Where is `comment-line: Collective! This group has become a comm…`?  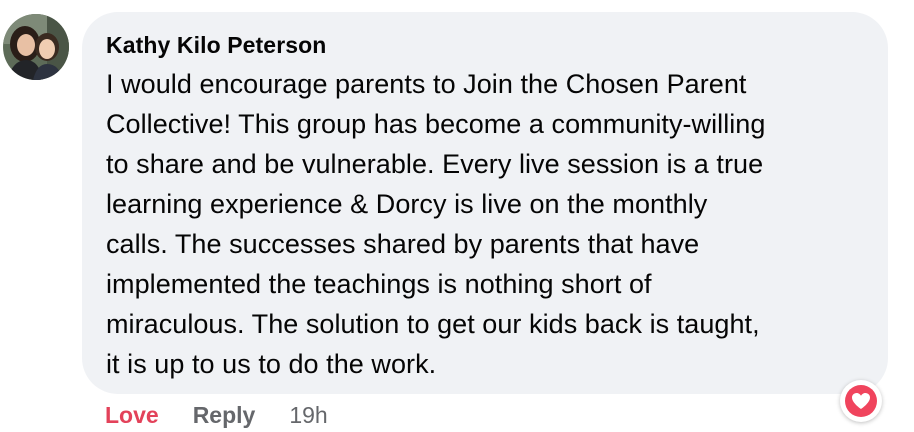 comment-line: Collective! This group has become a comm… is located at coordinates (436, 124).